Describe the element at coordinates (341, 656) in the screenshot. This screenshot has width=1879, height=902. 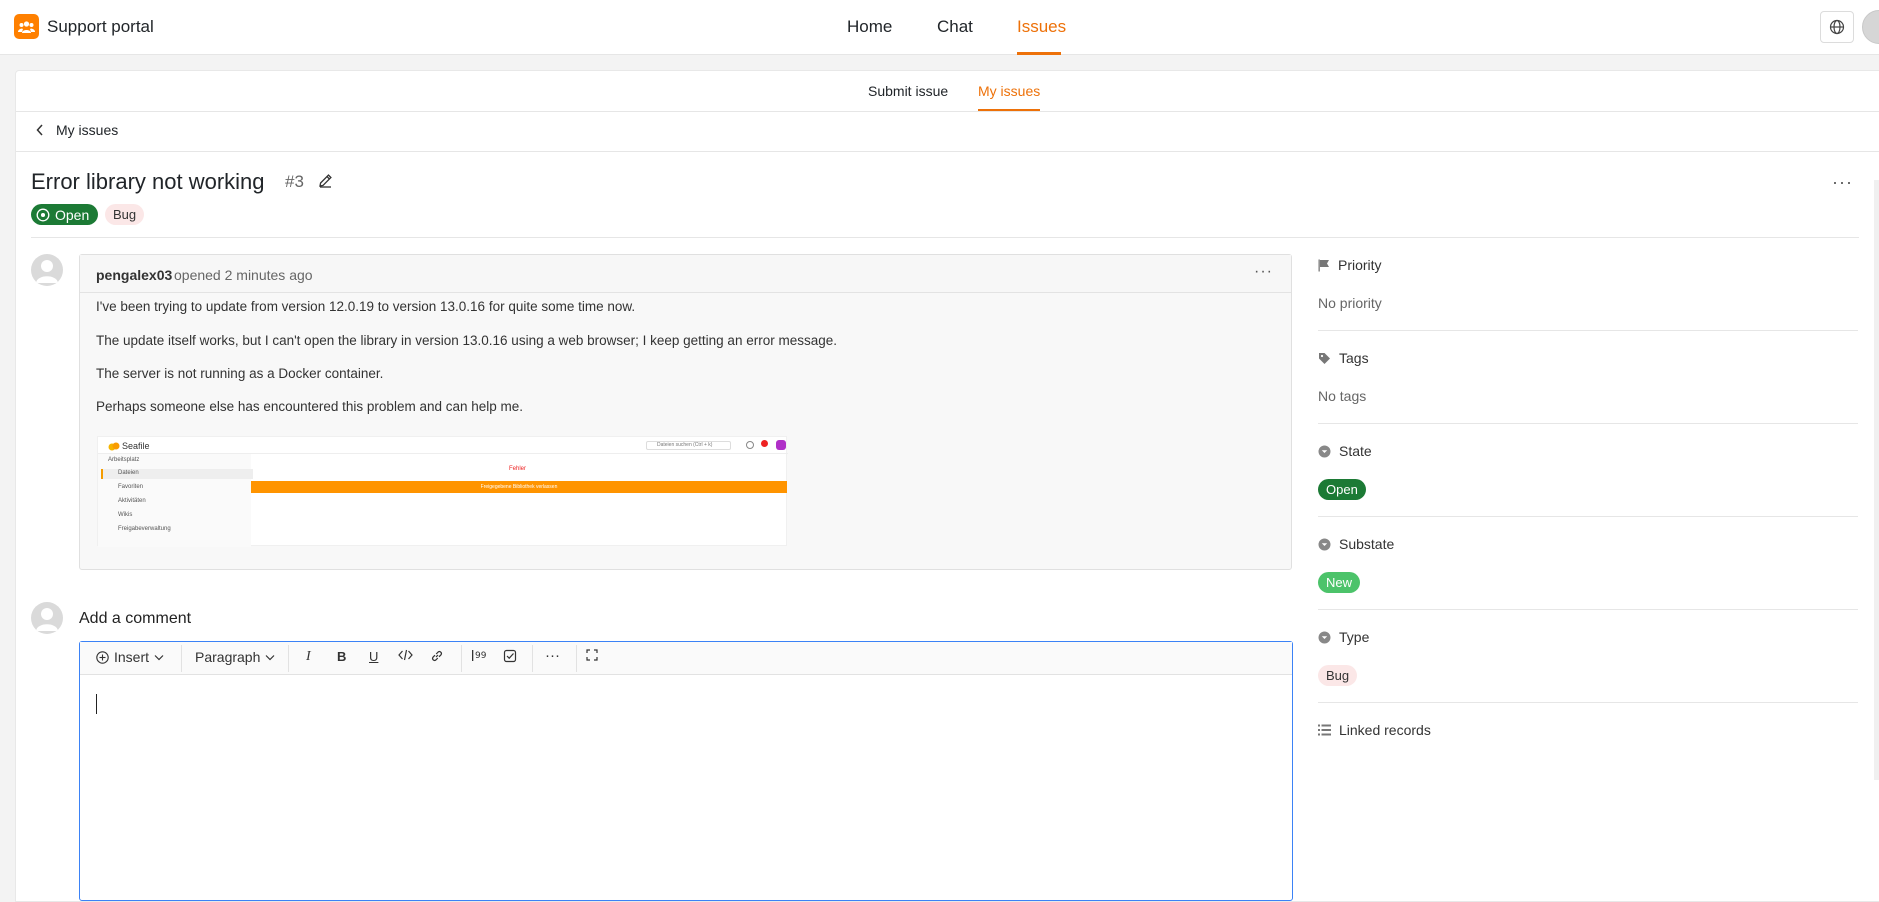
I see `bold-icon: B` at that location.